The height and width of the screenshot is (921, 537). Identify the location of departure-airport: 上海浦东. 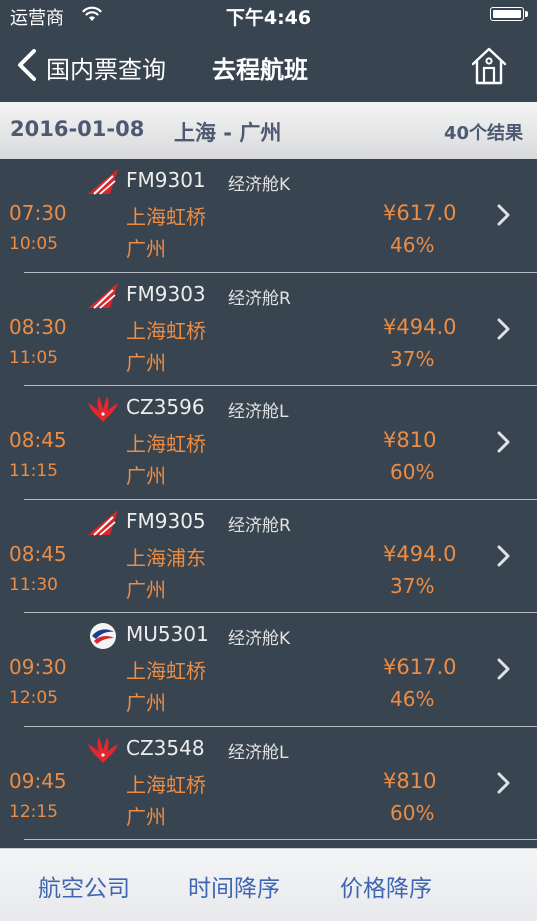
(166, 557).